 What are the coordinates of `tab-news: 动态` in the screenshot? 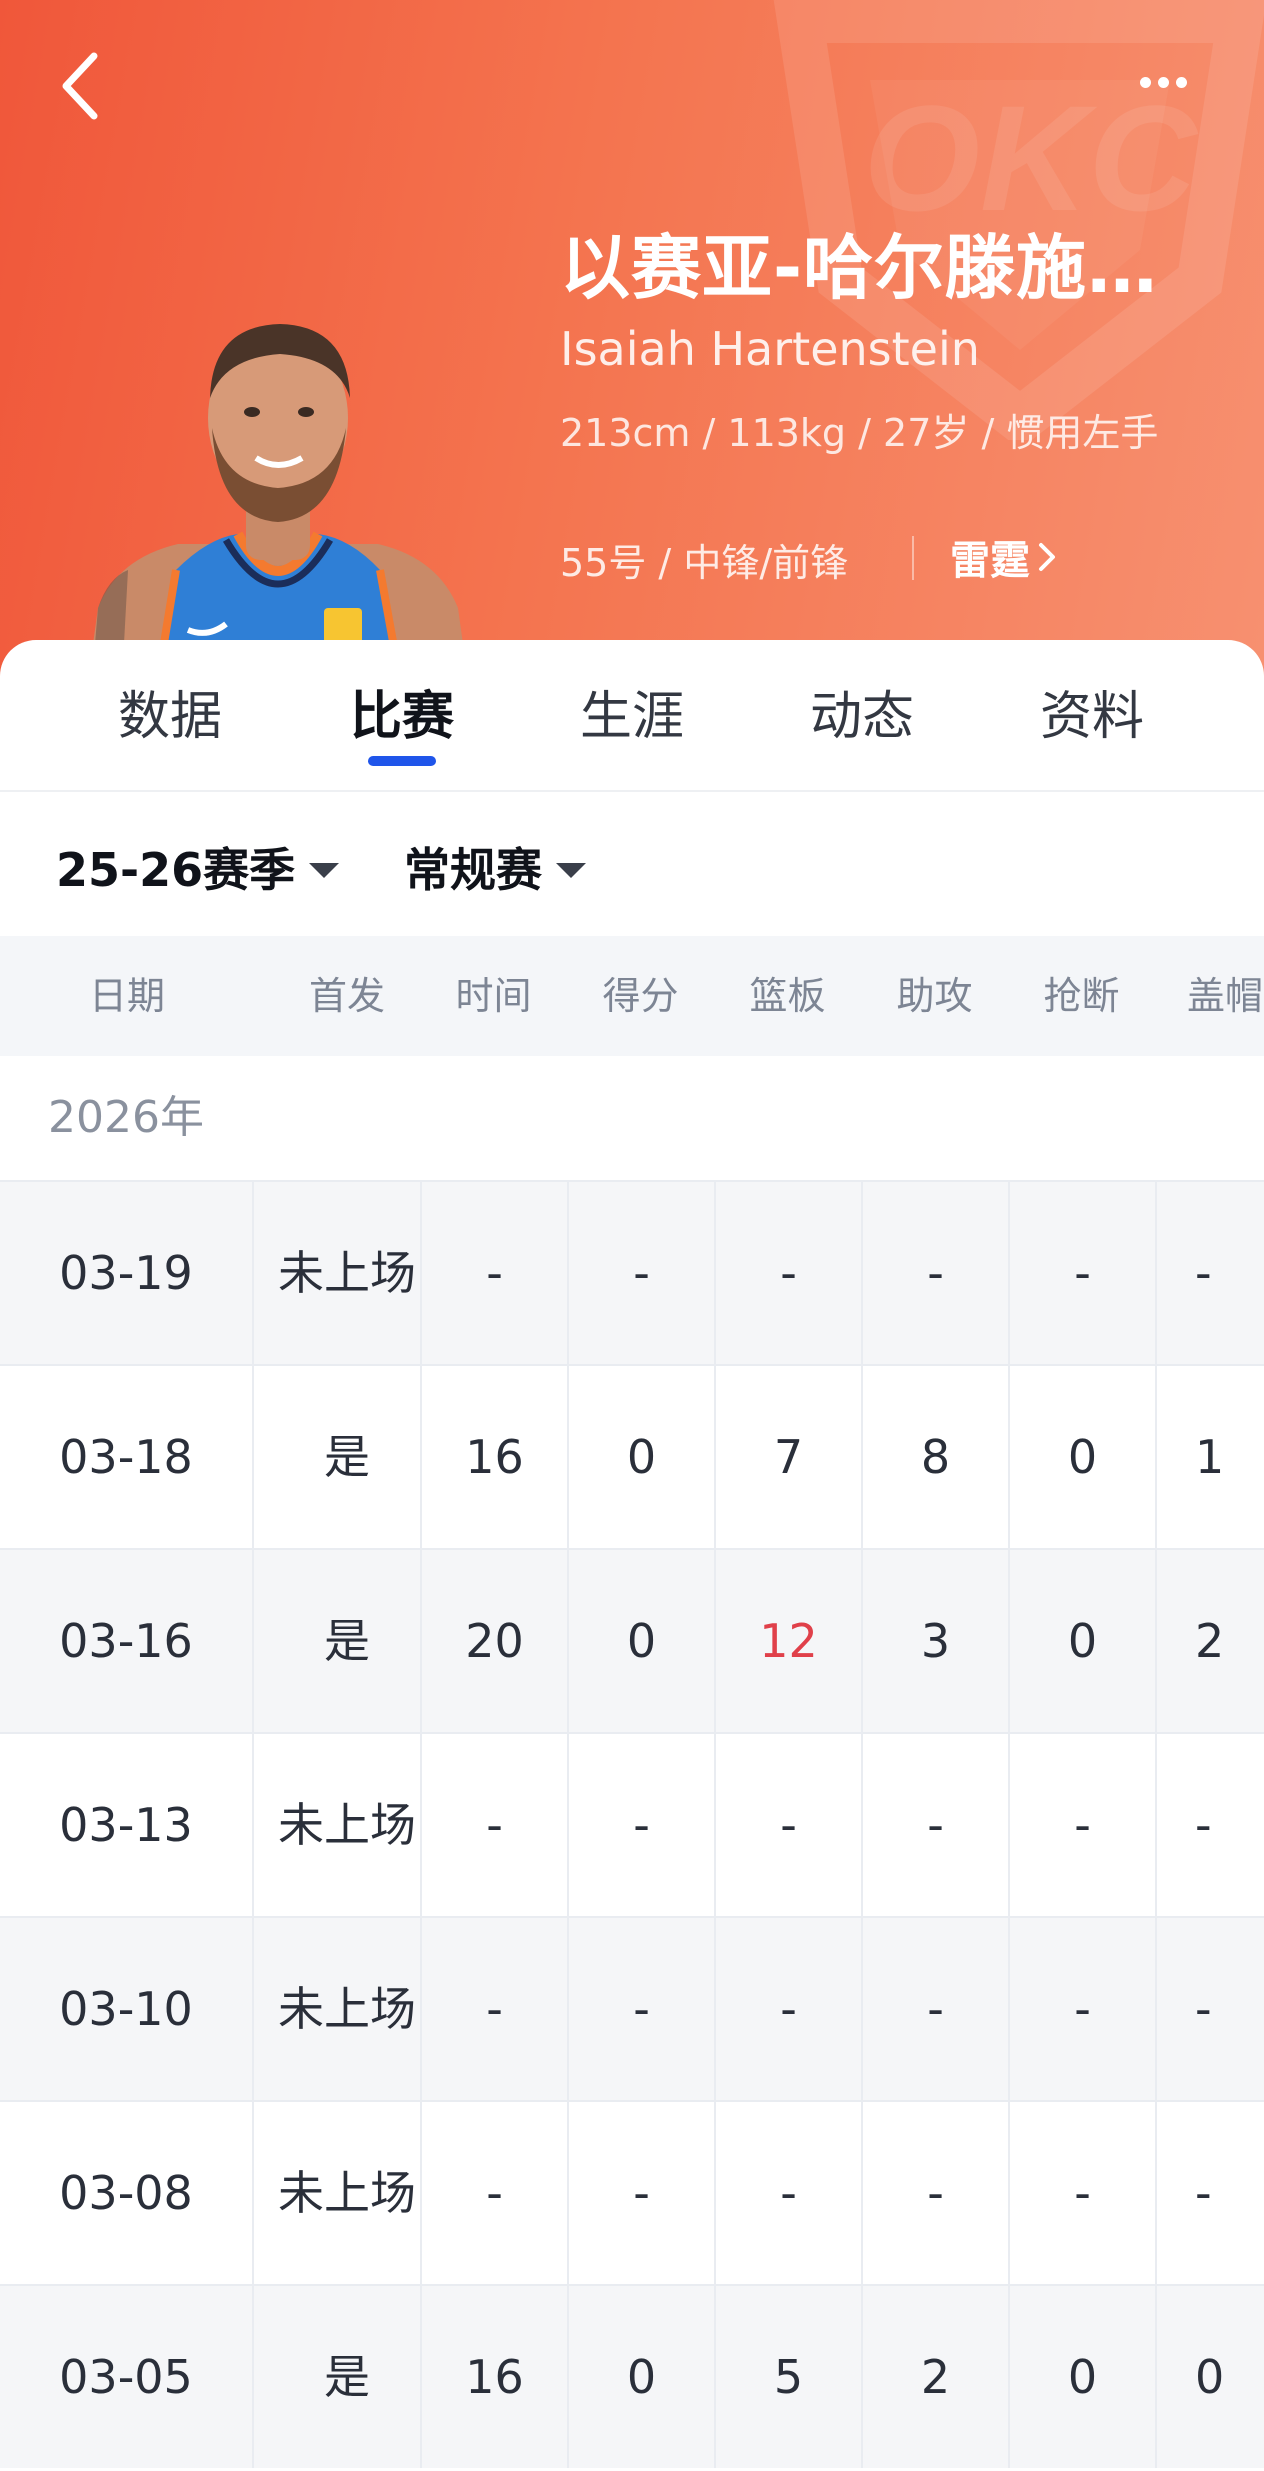 It's located at (862, 711).